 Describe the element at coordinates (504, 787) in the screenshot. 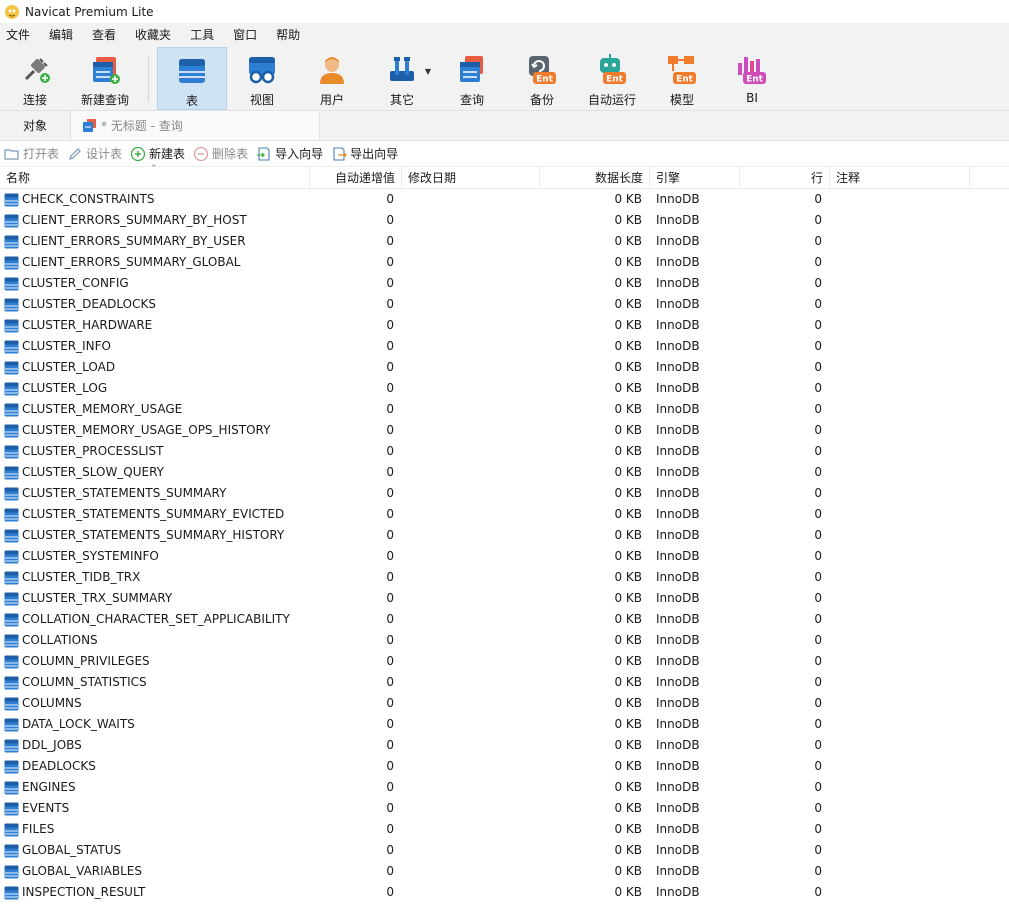

I see `table-row: ENGINES 0 0 KB InnoDB 0` at that location.